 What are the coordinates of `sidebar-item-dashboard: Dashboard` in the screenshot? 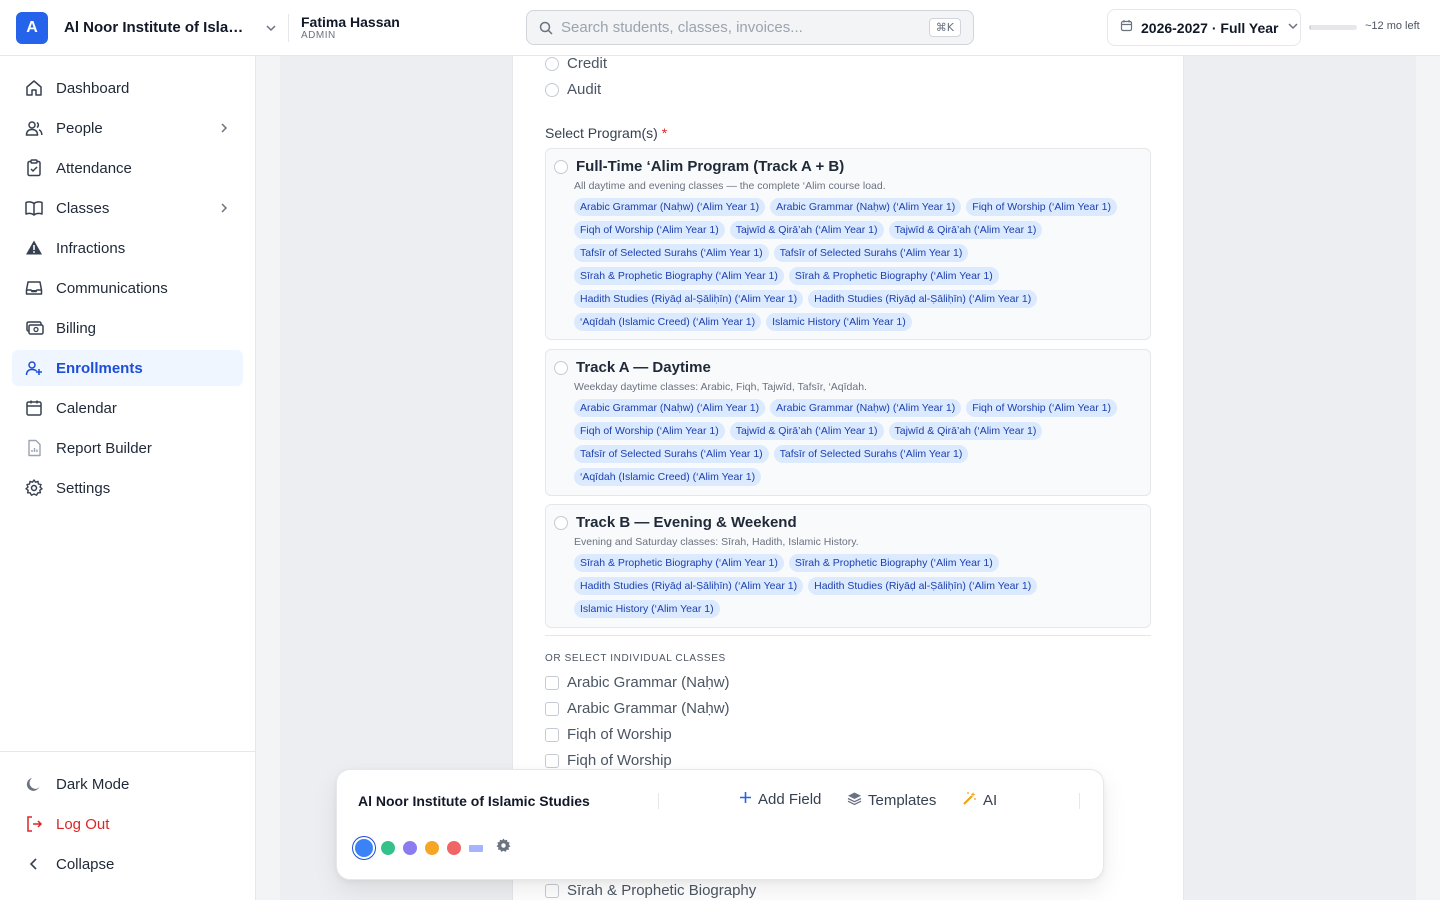 It's located at (127, 88).